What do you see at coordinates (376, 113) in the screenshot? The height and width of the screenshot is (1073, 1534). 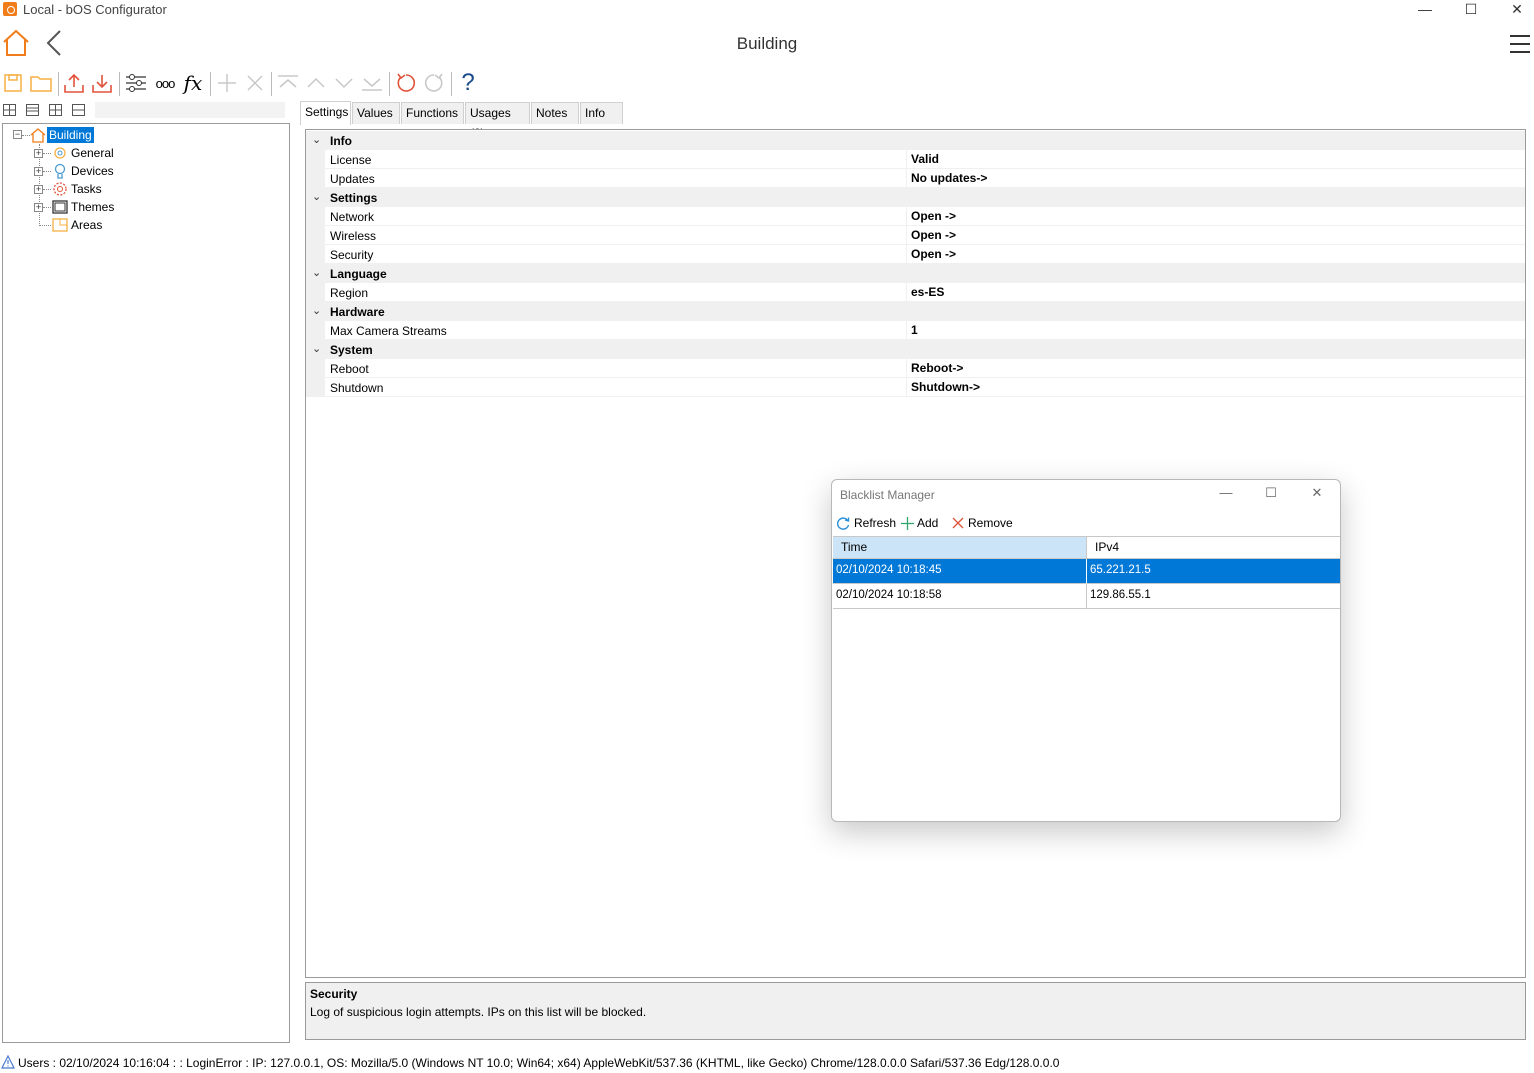 I see `tab-values: Values` at bounding box center [376, 113].